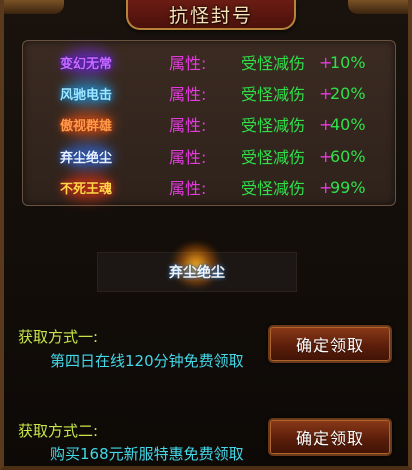 The height and width of the screenshot is (470, 412). Describe the element at coordinates (330, 437) in the screenshot. I see `claim-button-2: 确定领取` at that location.